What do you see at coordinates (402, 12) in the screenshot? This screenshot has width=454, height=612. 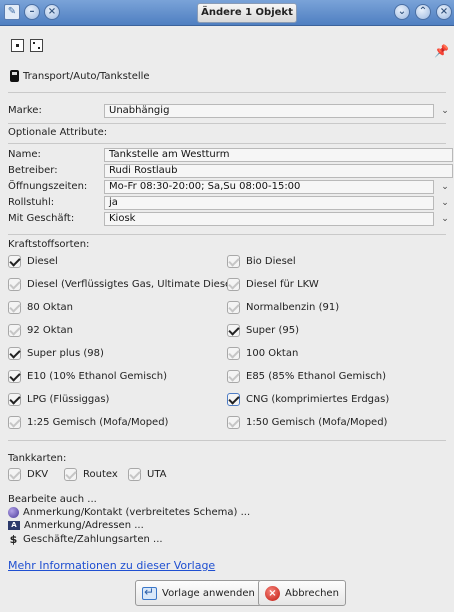 I see `chevron-down-icon: ⌄` at bounding box center [402, 12].